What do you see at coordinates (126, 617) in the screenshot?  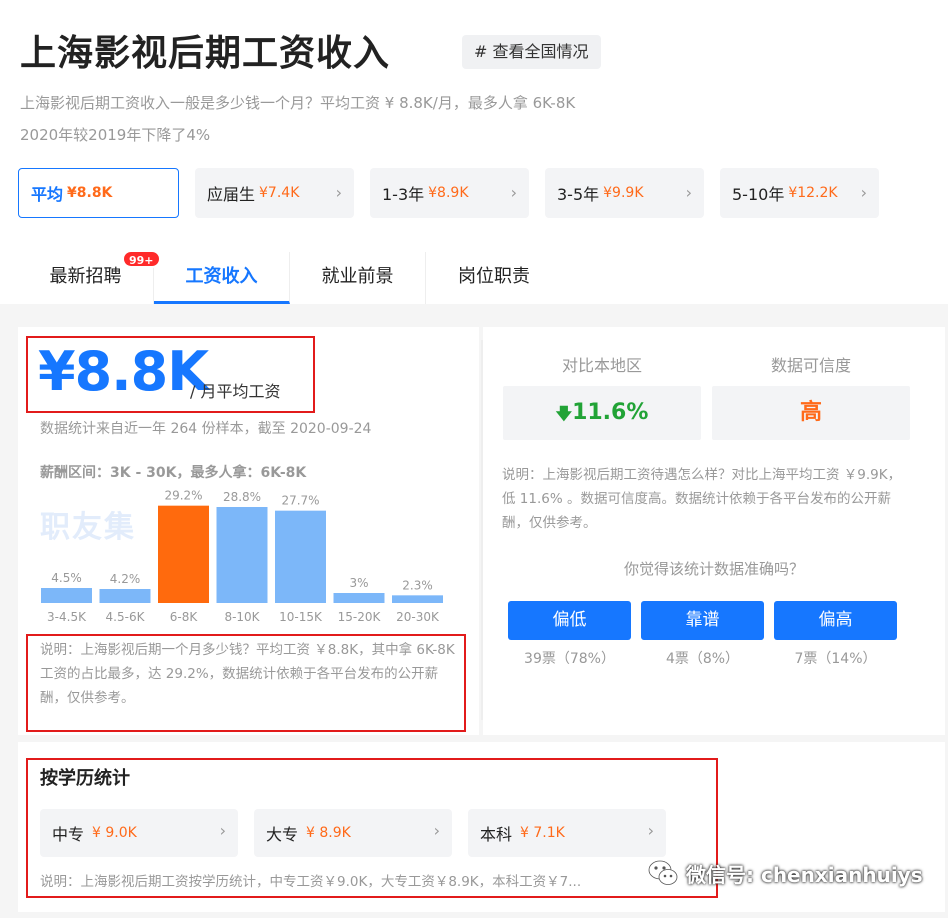 I see `bar-category-label: 4.5-6K` at bounding box center [126, 617].